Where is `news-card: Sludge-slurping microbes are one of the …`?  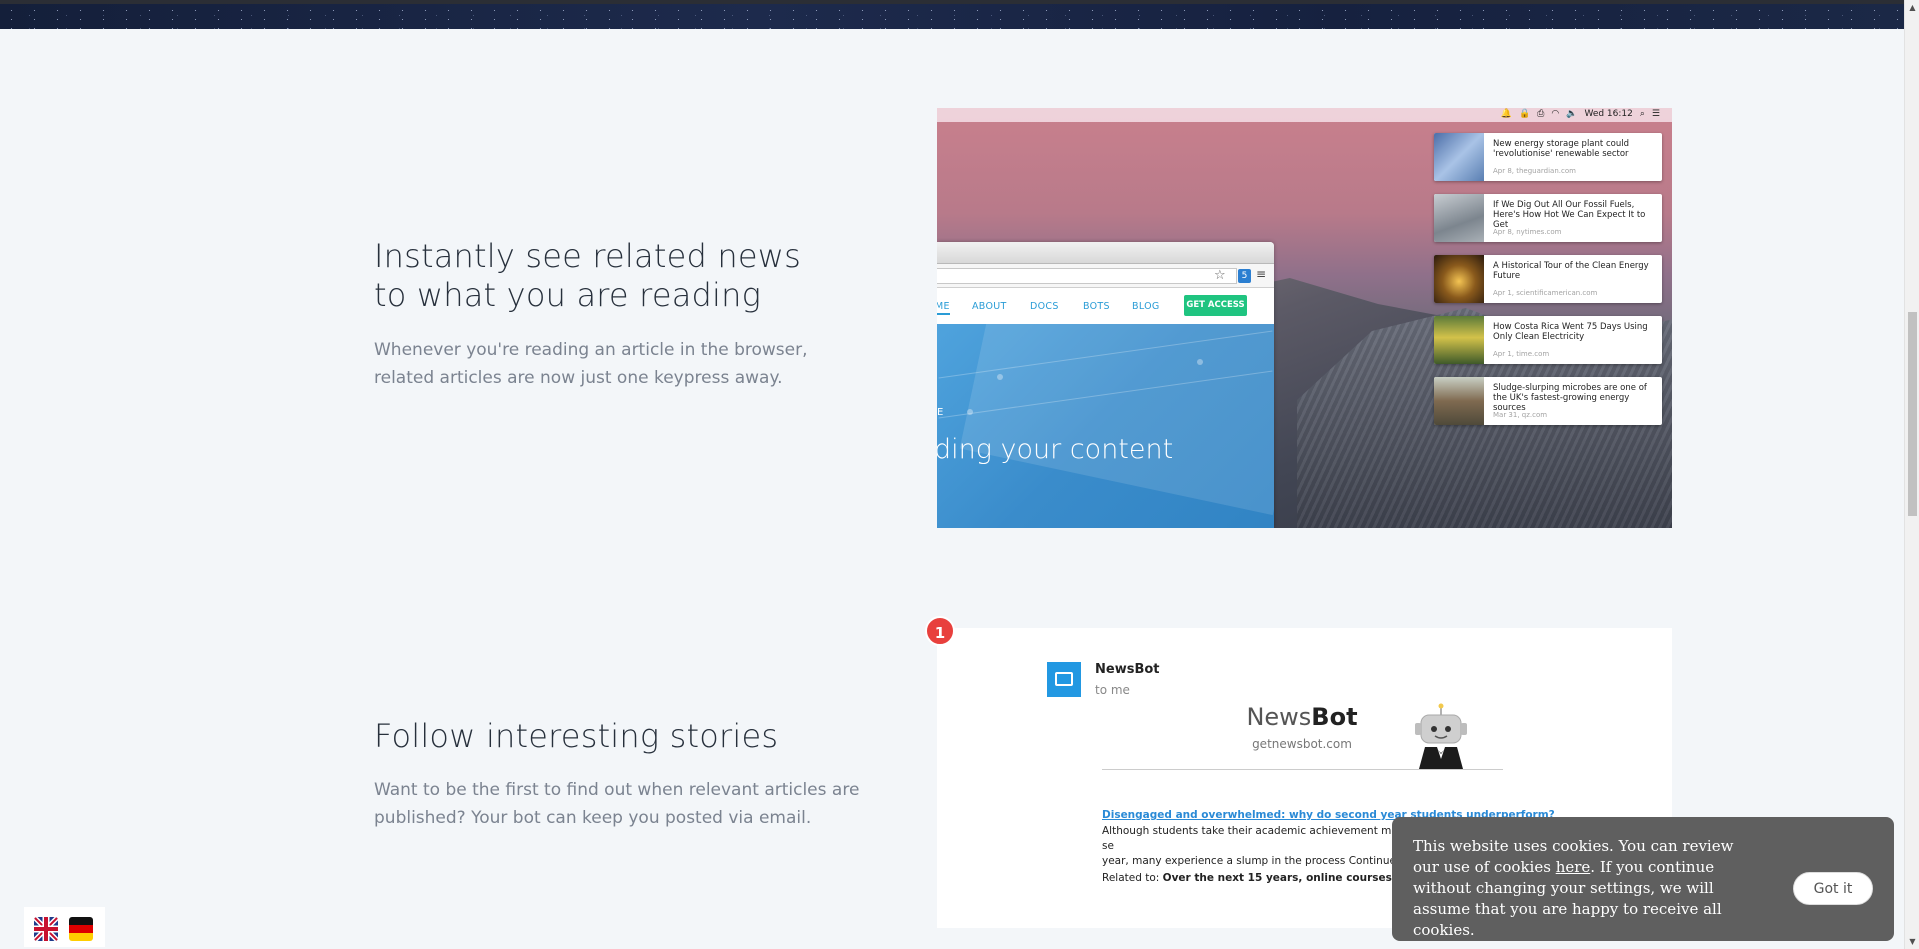
news-card: Sludge-slurping microbes are one of the … is located at coordinates (1548, 401).